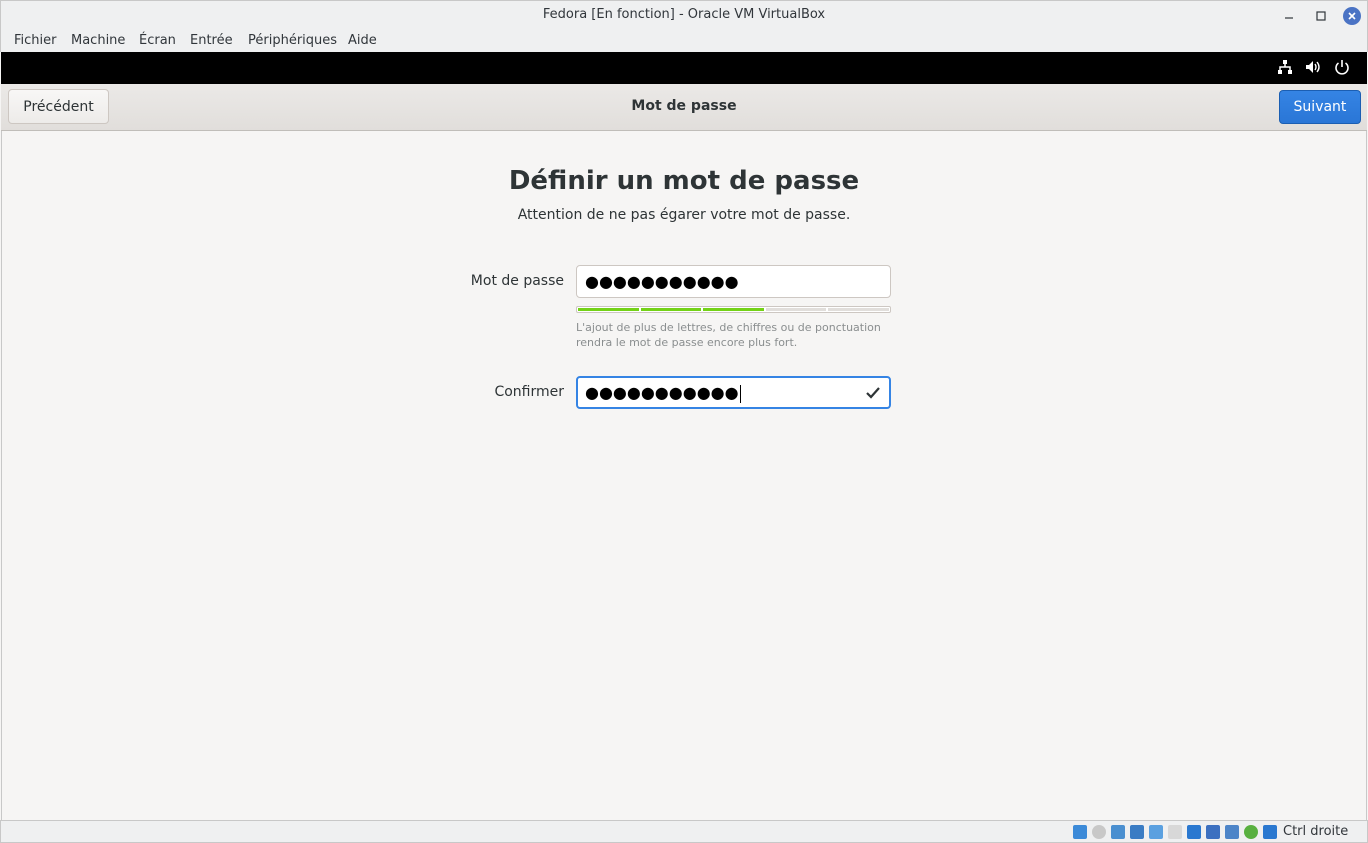 The image size is (1368, 843). I want to click on display-icon, so click(1194, 832).